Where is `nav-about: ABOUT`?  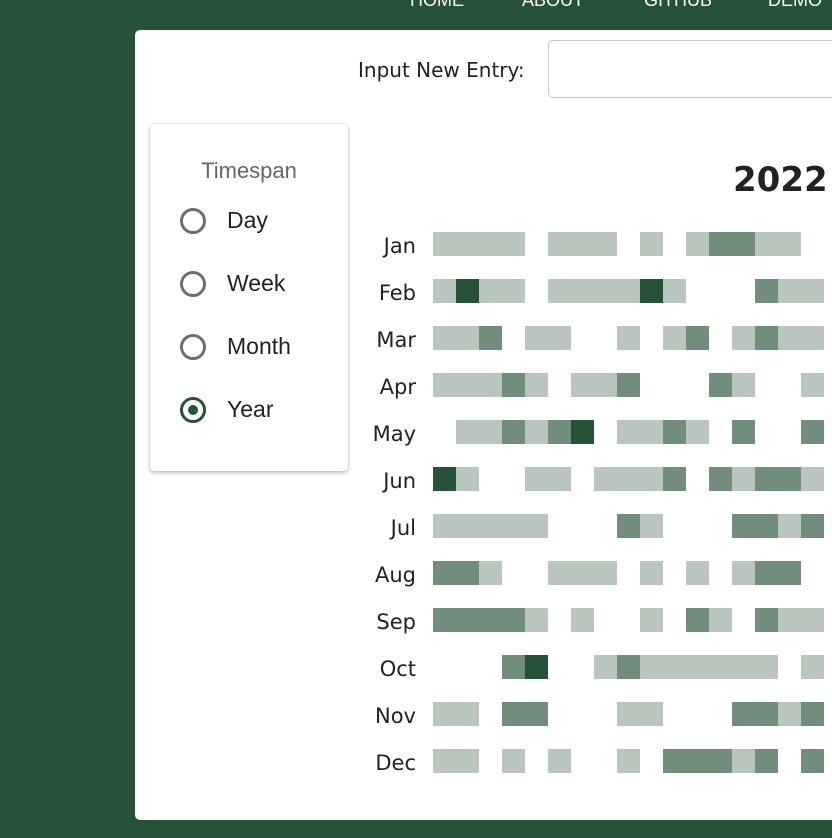
nav-about: ABOUT is located at coordinates (553, 5).